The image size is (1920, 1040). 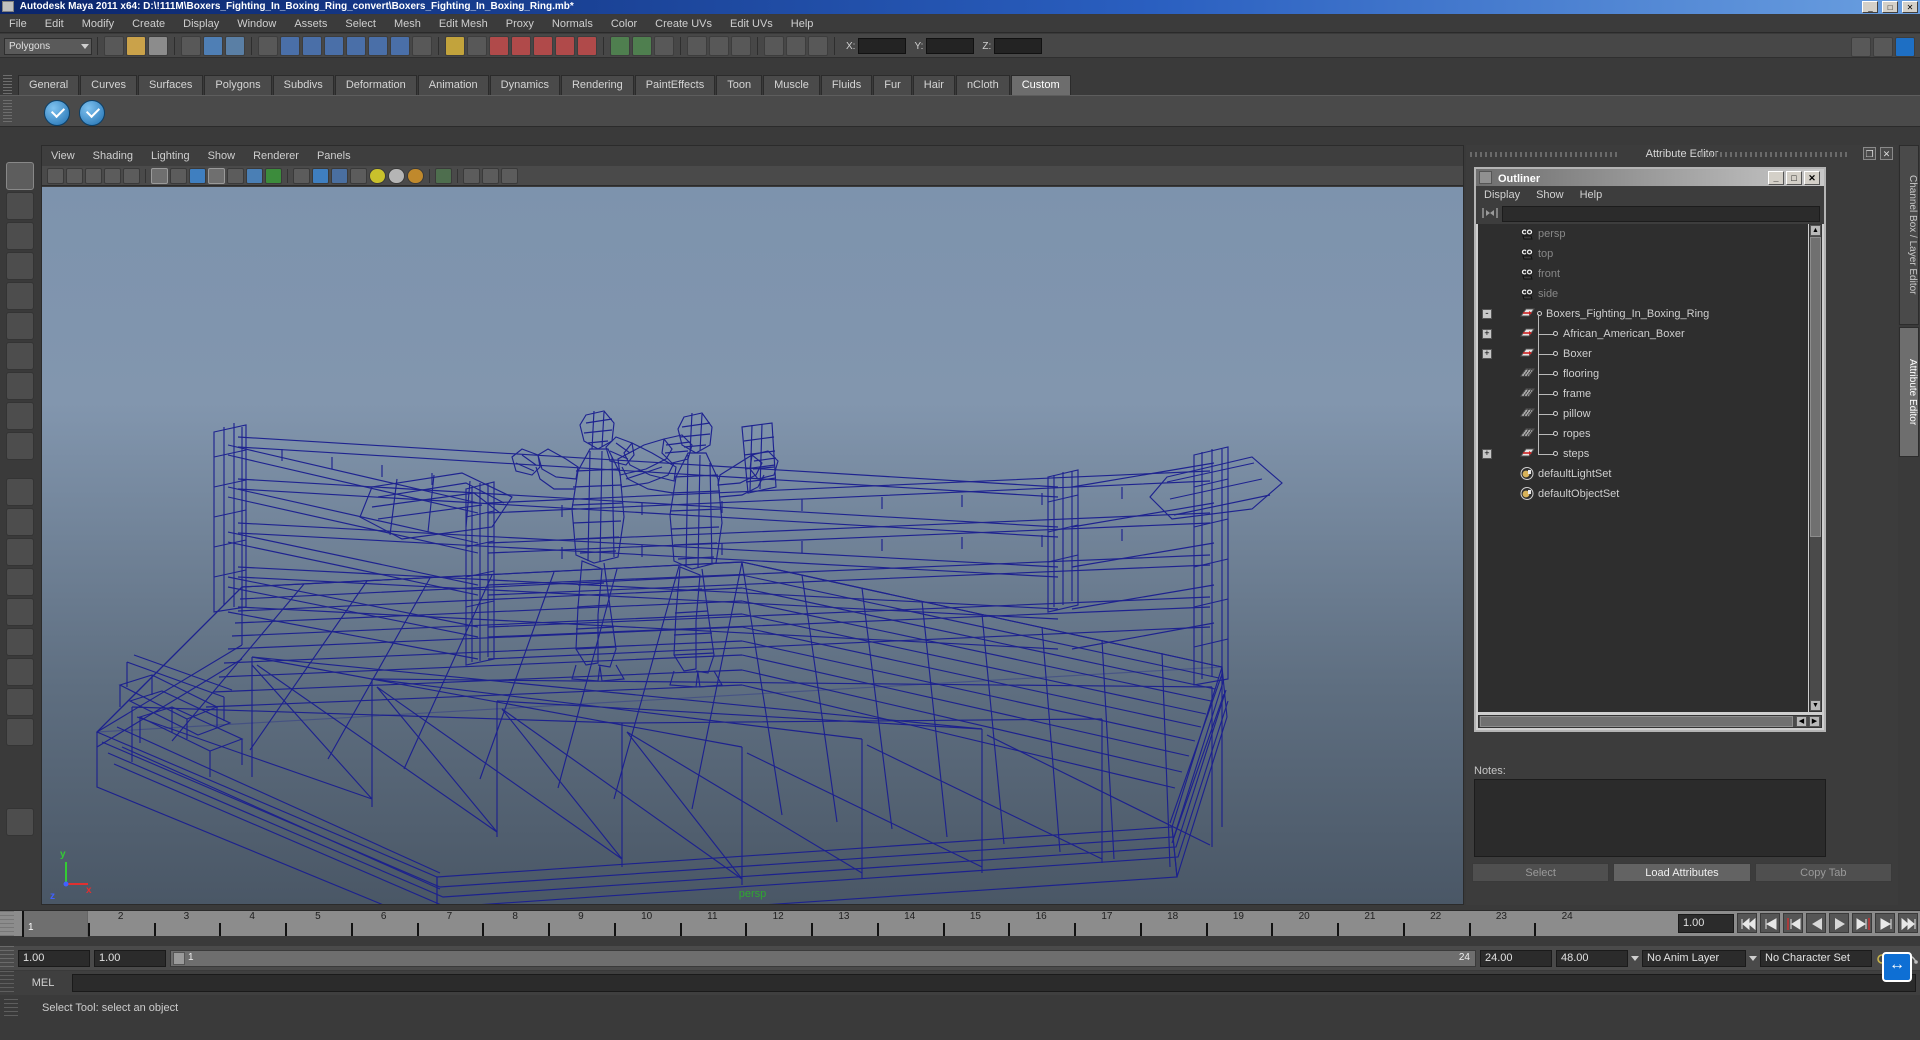 What do you see at coordinates (1516, 958) in the screenshot?
I see `playback-end-field: 24.00` at bounding box center [1516, 958].